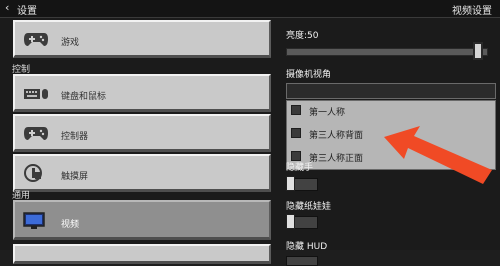 This screenshot has height=266, width=500. I want to click on page-title: 视频设置, so click(472, 11).